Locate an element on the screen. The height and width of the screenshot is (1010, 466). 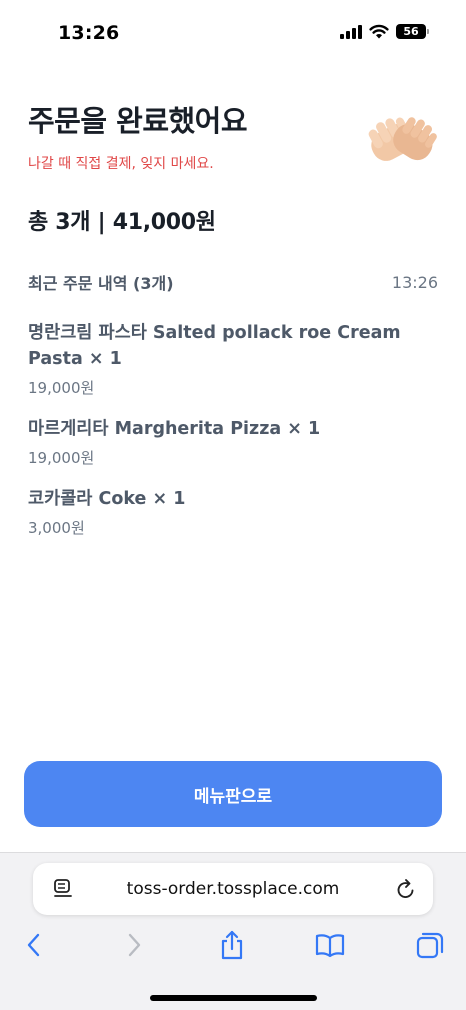
status-icons: 56 is located at coordinates (384, 31).